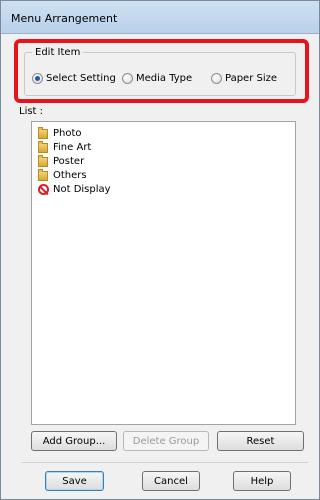  I want to click on edit-item-legend: Edit Item, so click(58, 52).